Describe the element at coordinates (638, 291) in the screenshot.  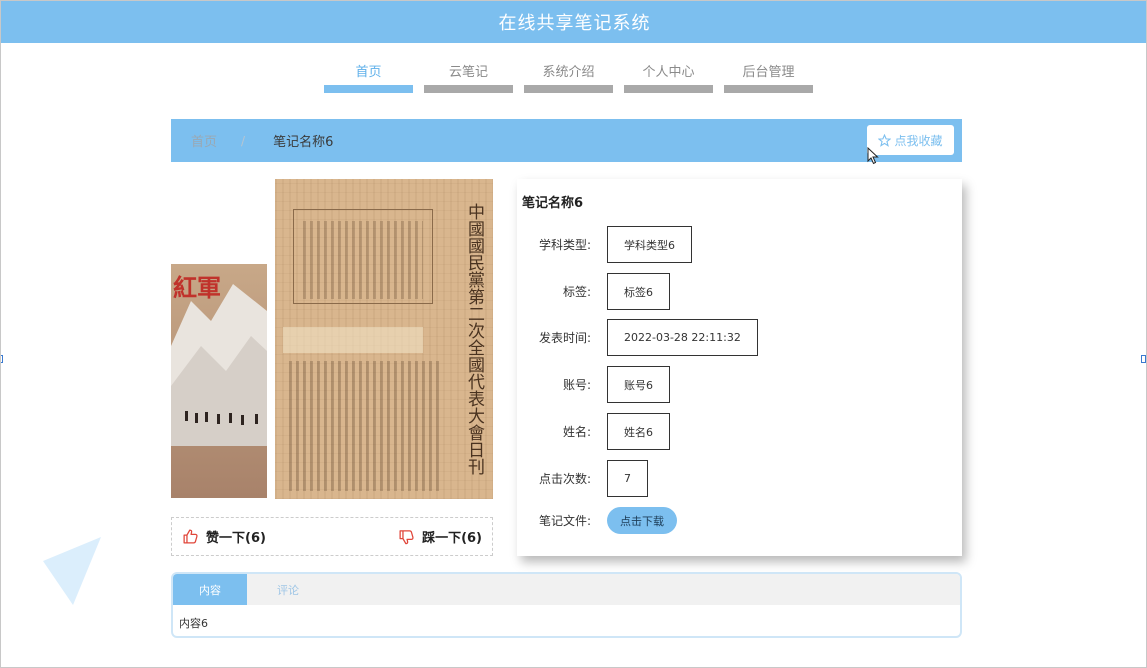
I see `field-value: 标签6` at that location.